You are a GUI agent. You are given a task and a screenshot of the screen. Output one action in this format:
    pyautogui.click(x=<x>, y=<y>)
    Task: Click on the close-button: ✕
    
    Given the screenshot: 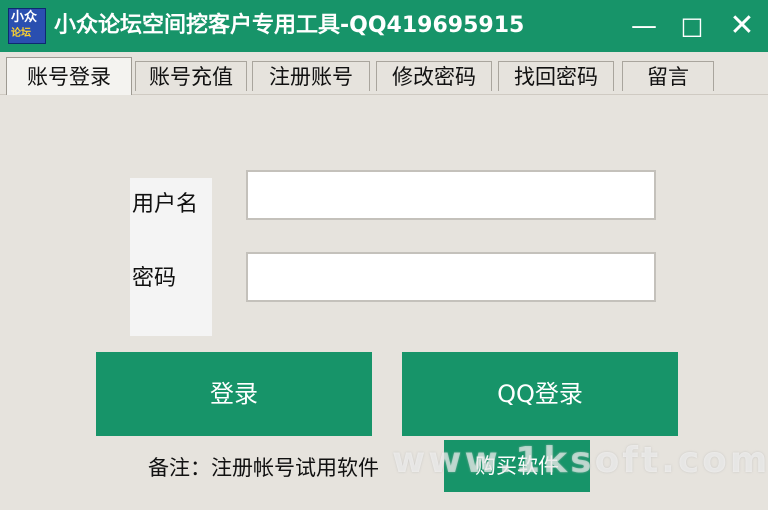 What is the action you would take?
    pyautogui.click(x=742, y=26)
    